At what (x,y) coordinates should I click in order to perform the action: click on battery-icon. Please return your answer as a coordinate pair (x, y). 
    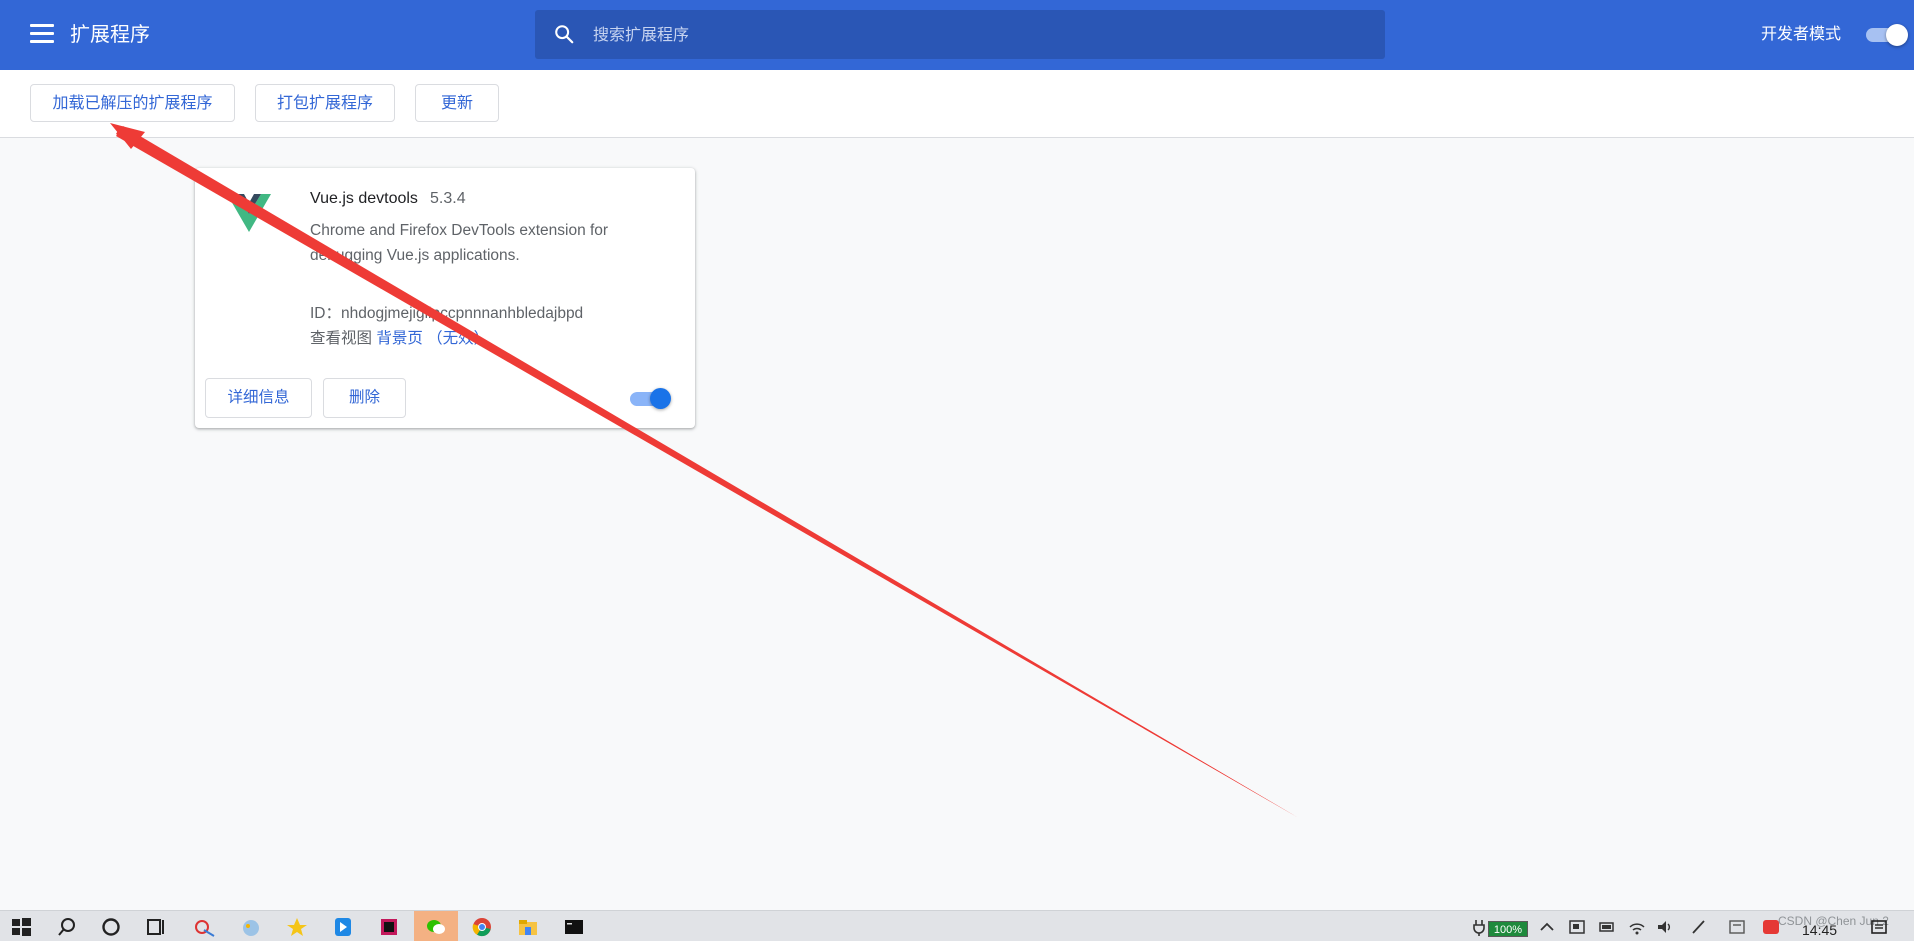
    Looking at the image, I should click on (1607, 927).